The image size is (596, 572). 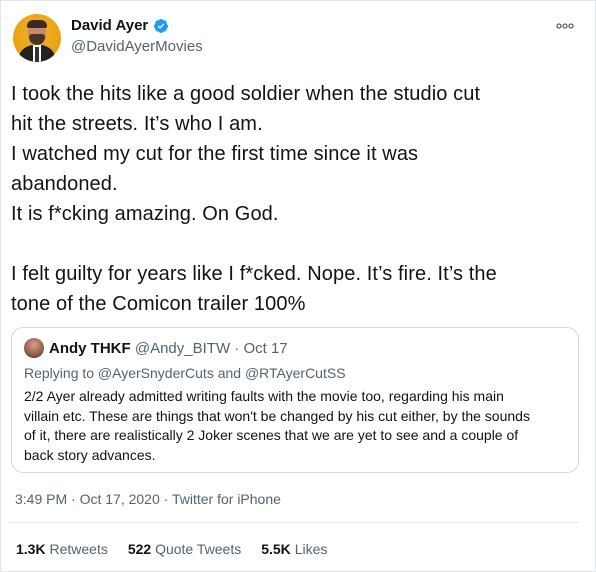 I want to click on quoted-tweet-header: Andy THKF @Andy_BITW · Oct 17, so click(x=168, y=349).